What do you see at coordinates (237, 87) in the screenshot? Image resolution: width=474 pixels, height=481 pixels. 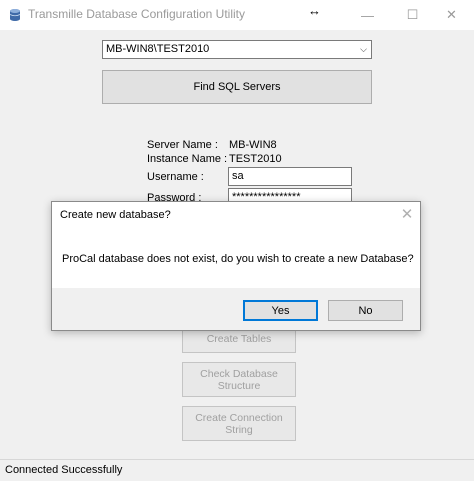 I see `find-sql-servers-button: Find SQL Servers` at bounding box center [237, 87].